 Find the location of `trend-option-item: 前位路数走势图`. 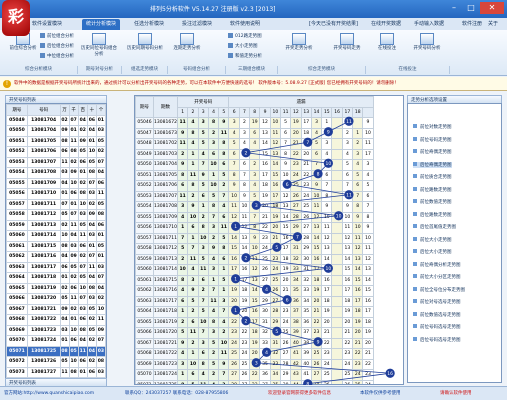

trend-option-item: 前位路数走势图 is located at coordinates (432, 189).